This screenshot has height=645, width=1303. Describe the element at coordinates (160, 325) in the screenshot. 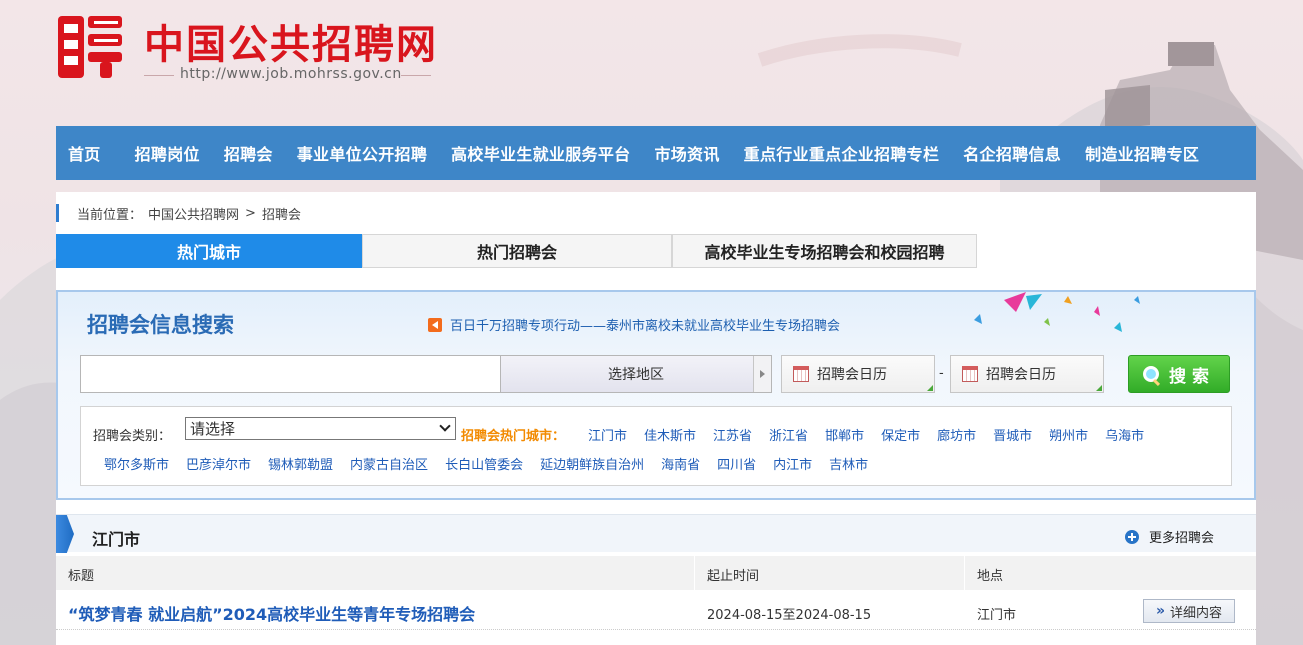

I see `search-panel-title: 招聘会信息搜索` at that location.